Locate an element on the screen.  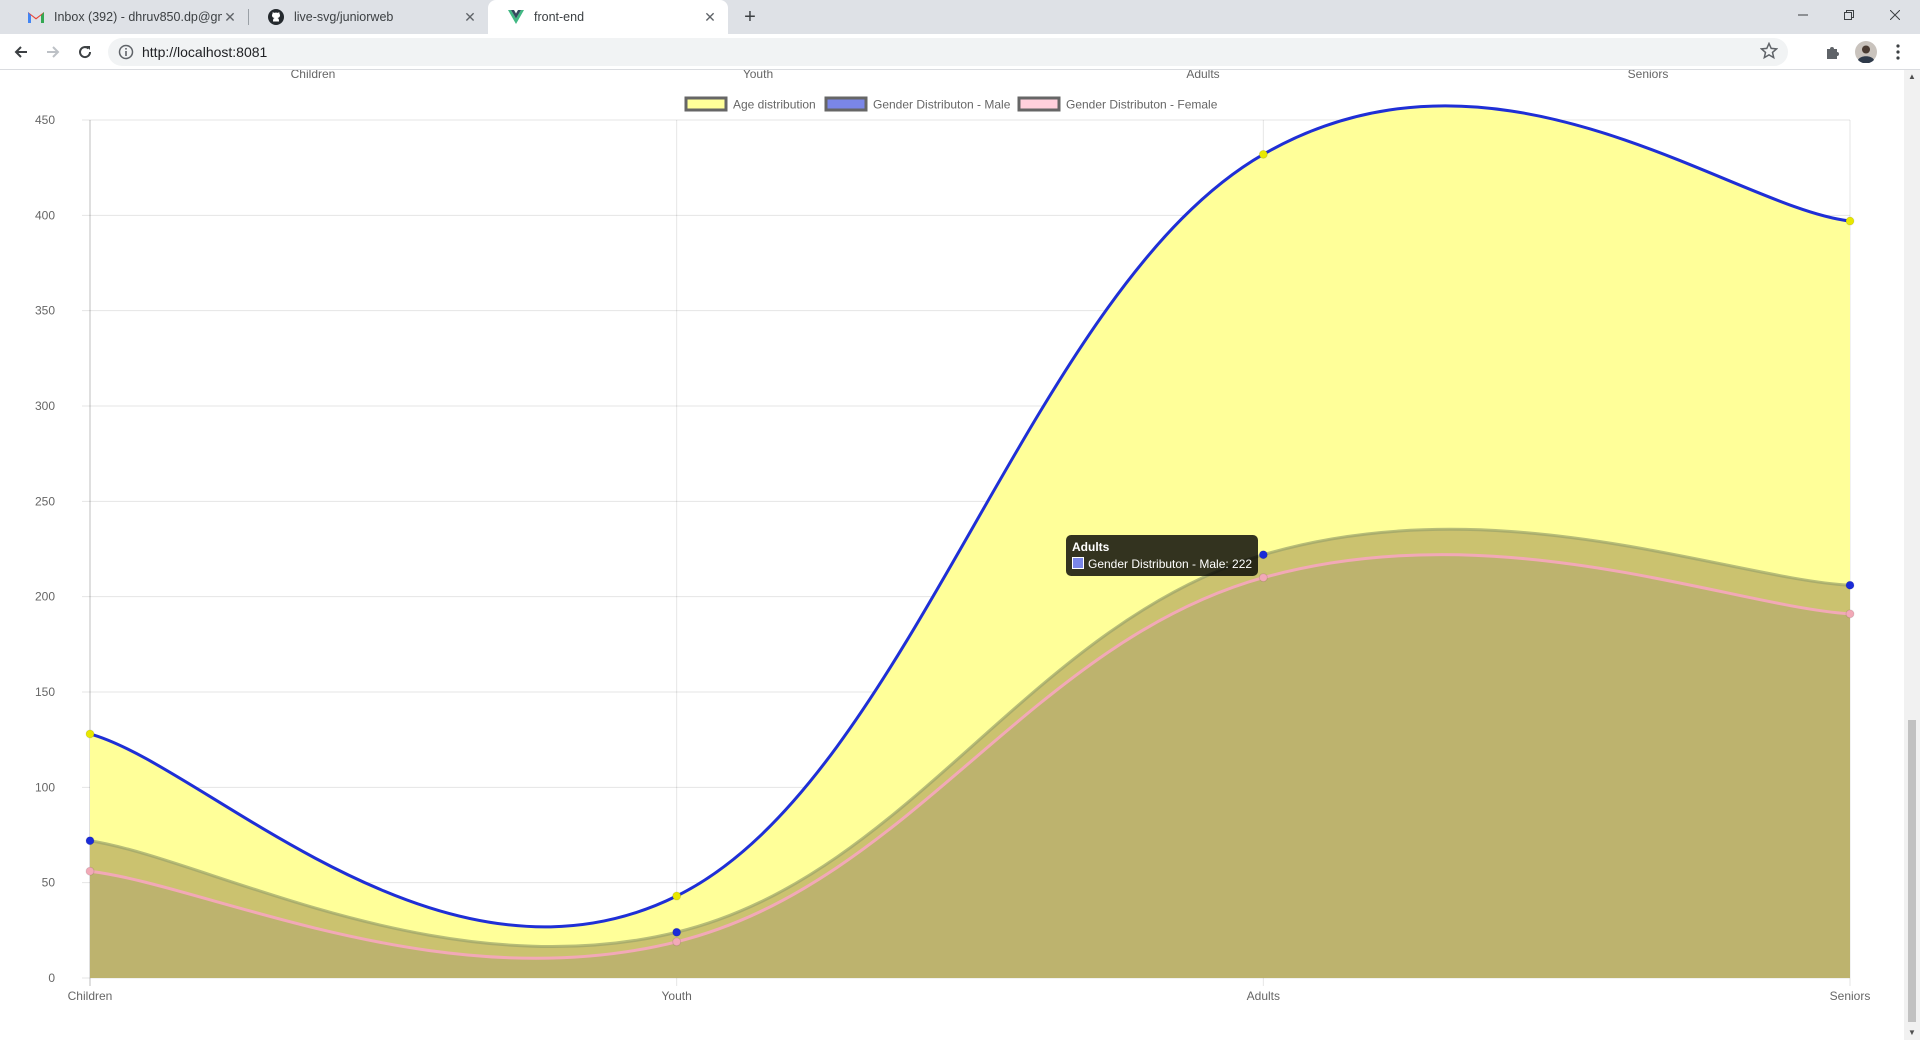
reload-button is located at coordinates (85, 52).